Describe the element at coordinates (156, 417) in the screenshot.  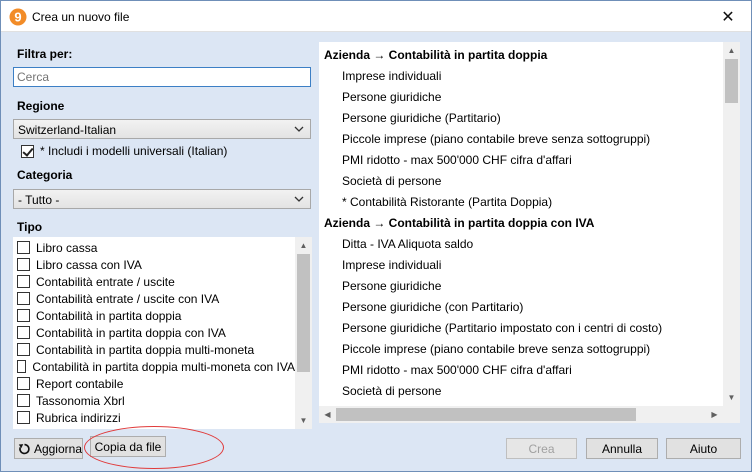
I see `type-item: Rubrica indirizzi` at that location.